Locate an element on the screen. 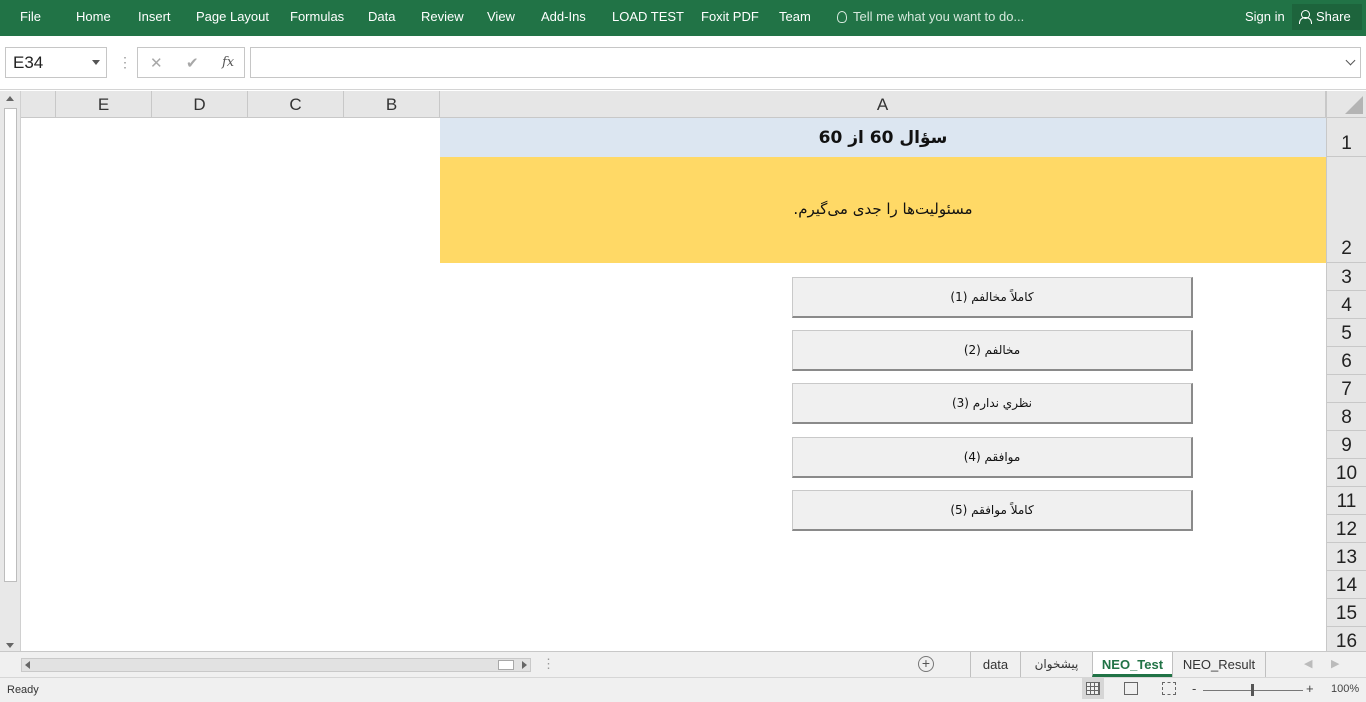  formula-input is located at coordinates (805, 62).